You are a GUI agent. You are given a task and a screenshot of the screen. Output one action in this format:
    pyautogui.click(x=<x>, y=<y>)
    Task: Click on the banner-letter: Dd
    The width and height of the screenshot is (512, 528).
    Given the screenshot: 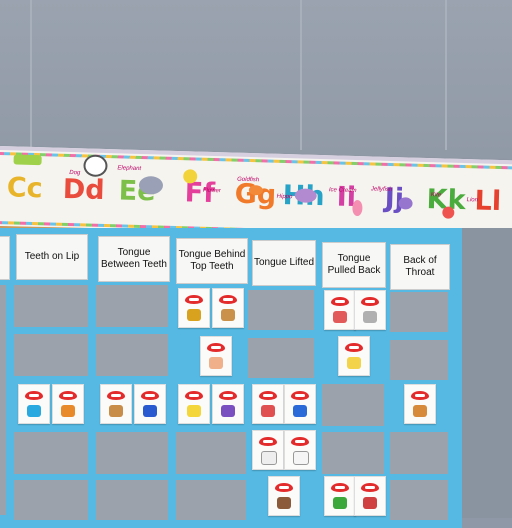 What is the action you would take?
    pyautogui.click(x=83, y=189)
    